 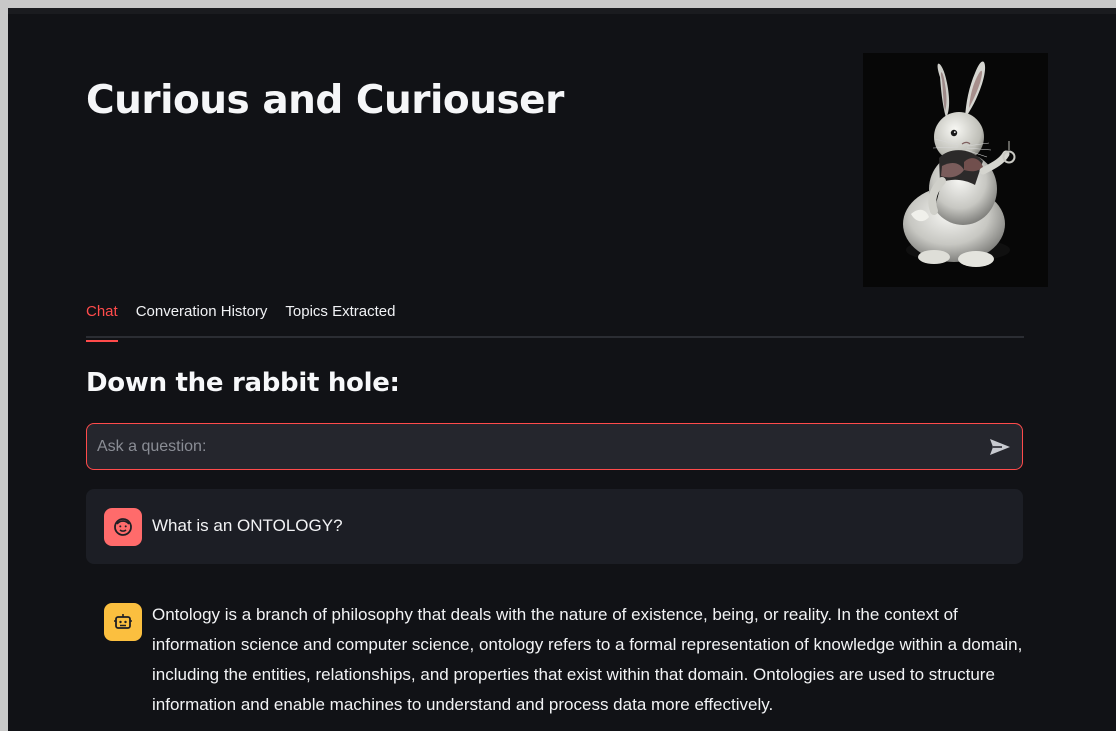 What do you see at coordinates (202, 319) in the screenshot?
I see `tab-conversation-history: Converation History` at bounding box center [202, 319].